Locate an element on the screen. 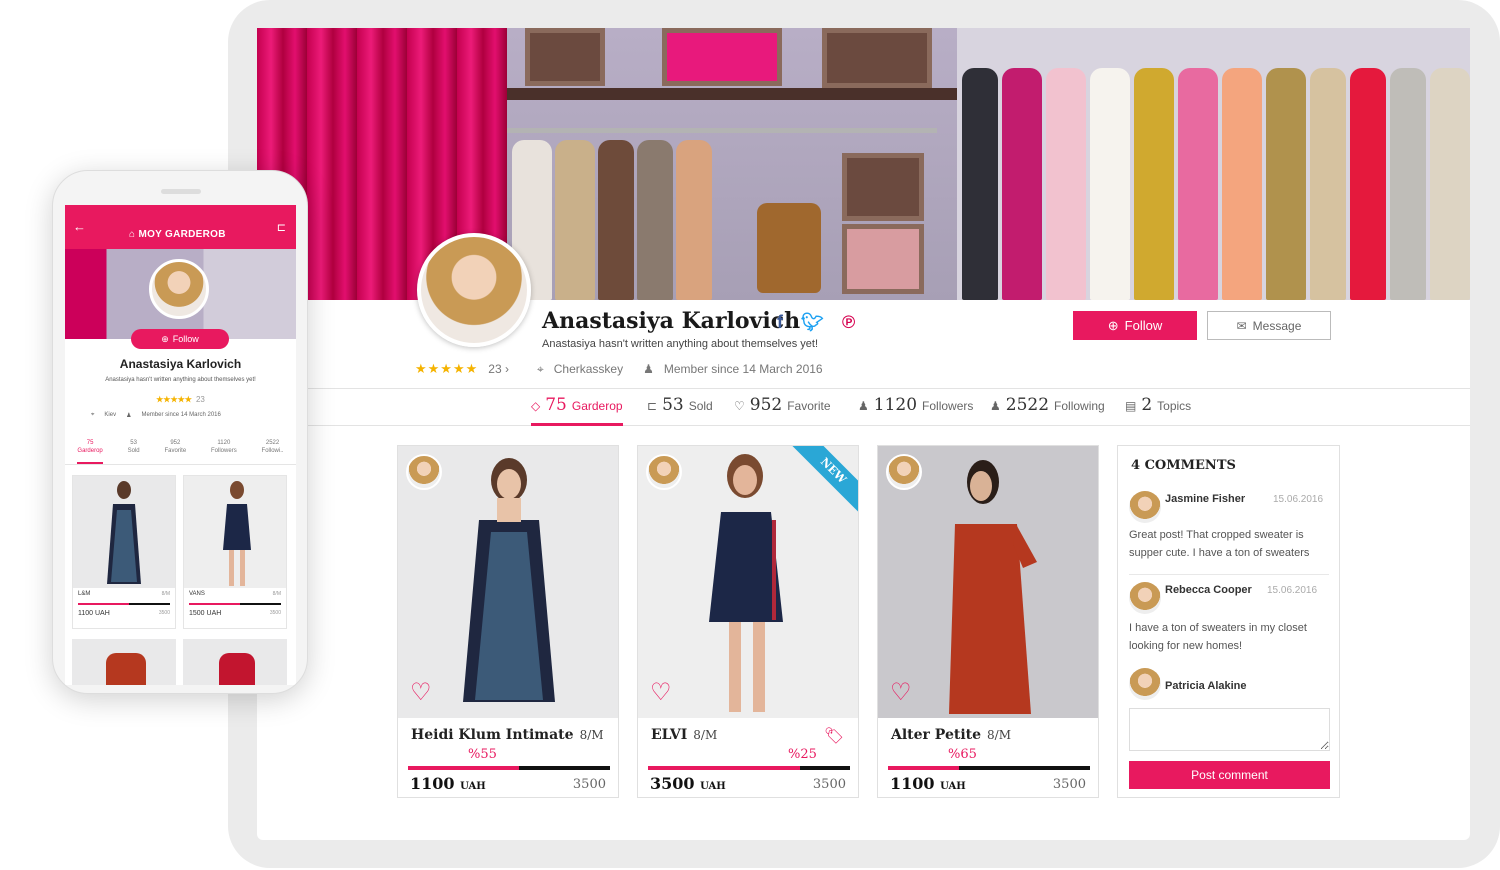 This screenshot has height=870, width=1500. tab-favorite: ♡ 952 Favorite is located at coordinates (782, 410).